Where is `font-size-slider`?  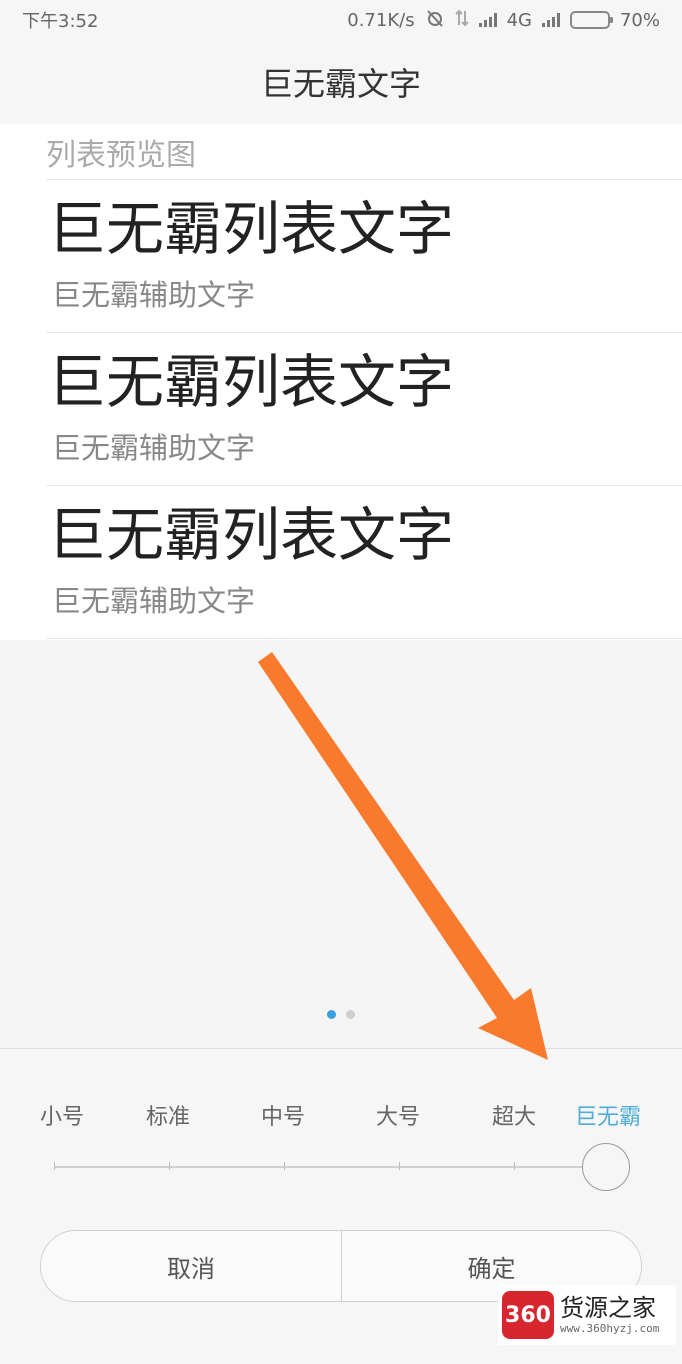
font-size-slider is located at coordinates (330, 1166).